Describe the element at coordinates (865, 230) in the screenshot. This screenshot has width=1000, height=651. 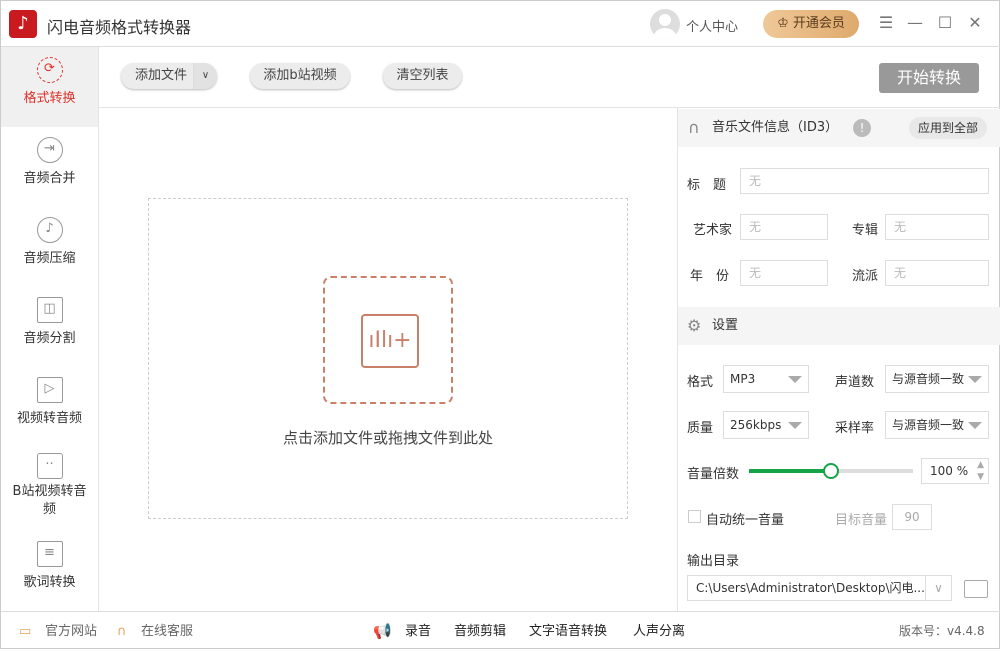
I see `album-label: 专辑` at that location.